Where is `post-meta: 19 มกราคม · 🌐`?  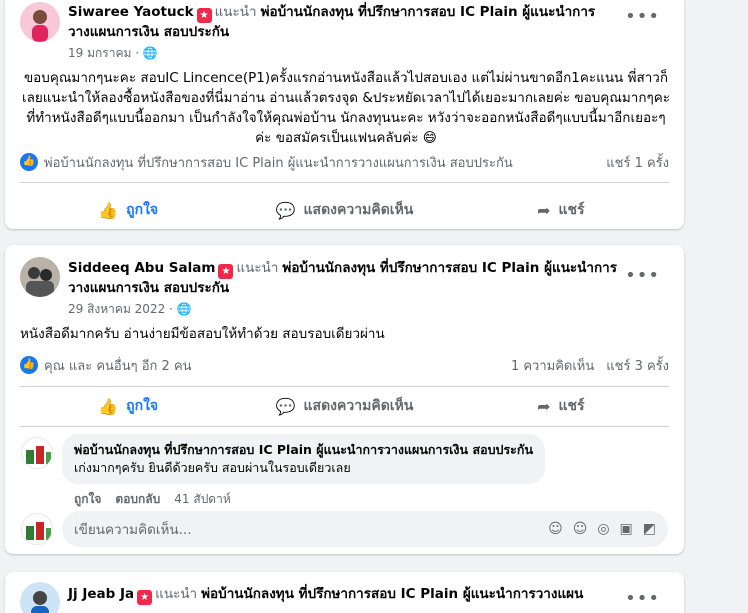
post-meta: 19 มกราคม · 🌐 is located at coordinates (113, 53).